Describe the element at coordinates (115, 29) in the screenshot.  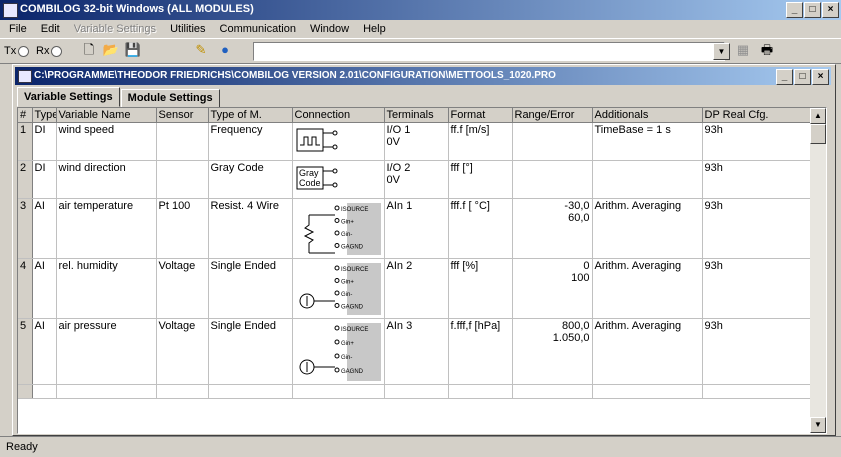
I see `menu-variable-settings: Variable Settings` at that location.